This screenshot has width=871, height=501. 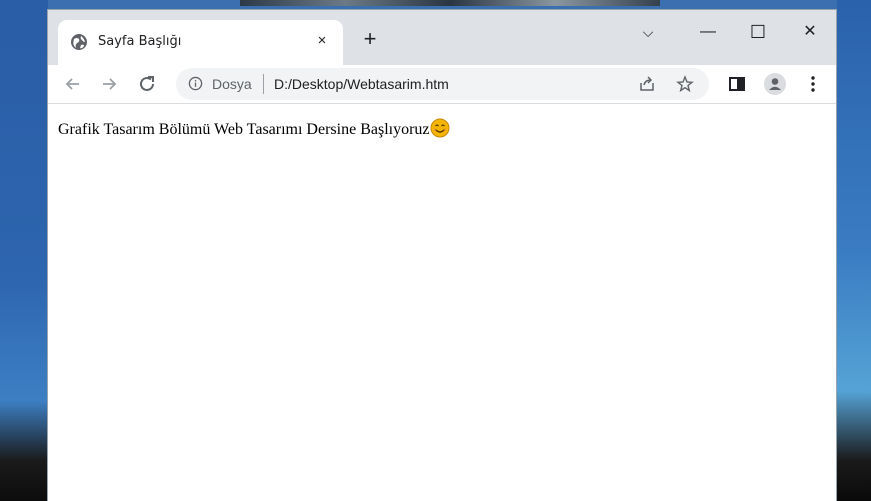 I want to click on maximize-button: ☐, so click(x=758, y=32).